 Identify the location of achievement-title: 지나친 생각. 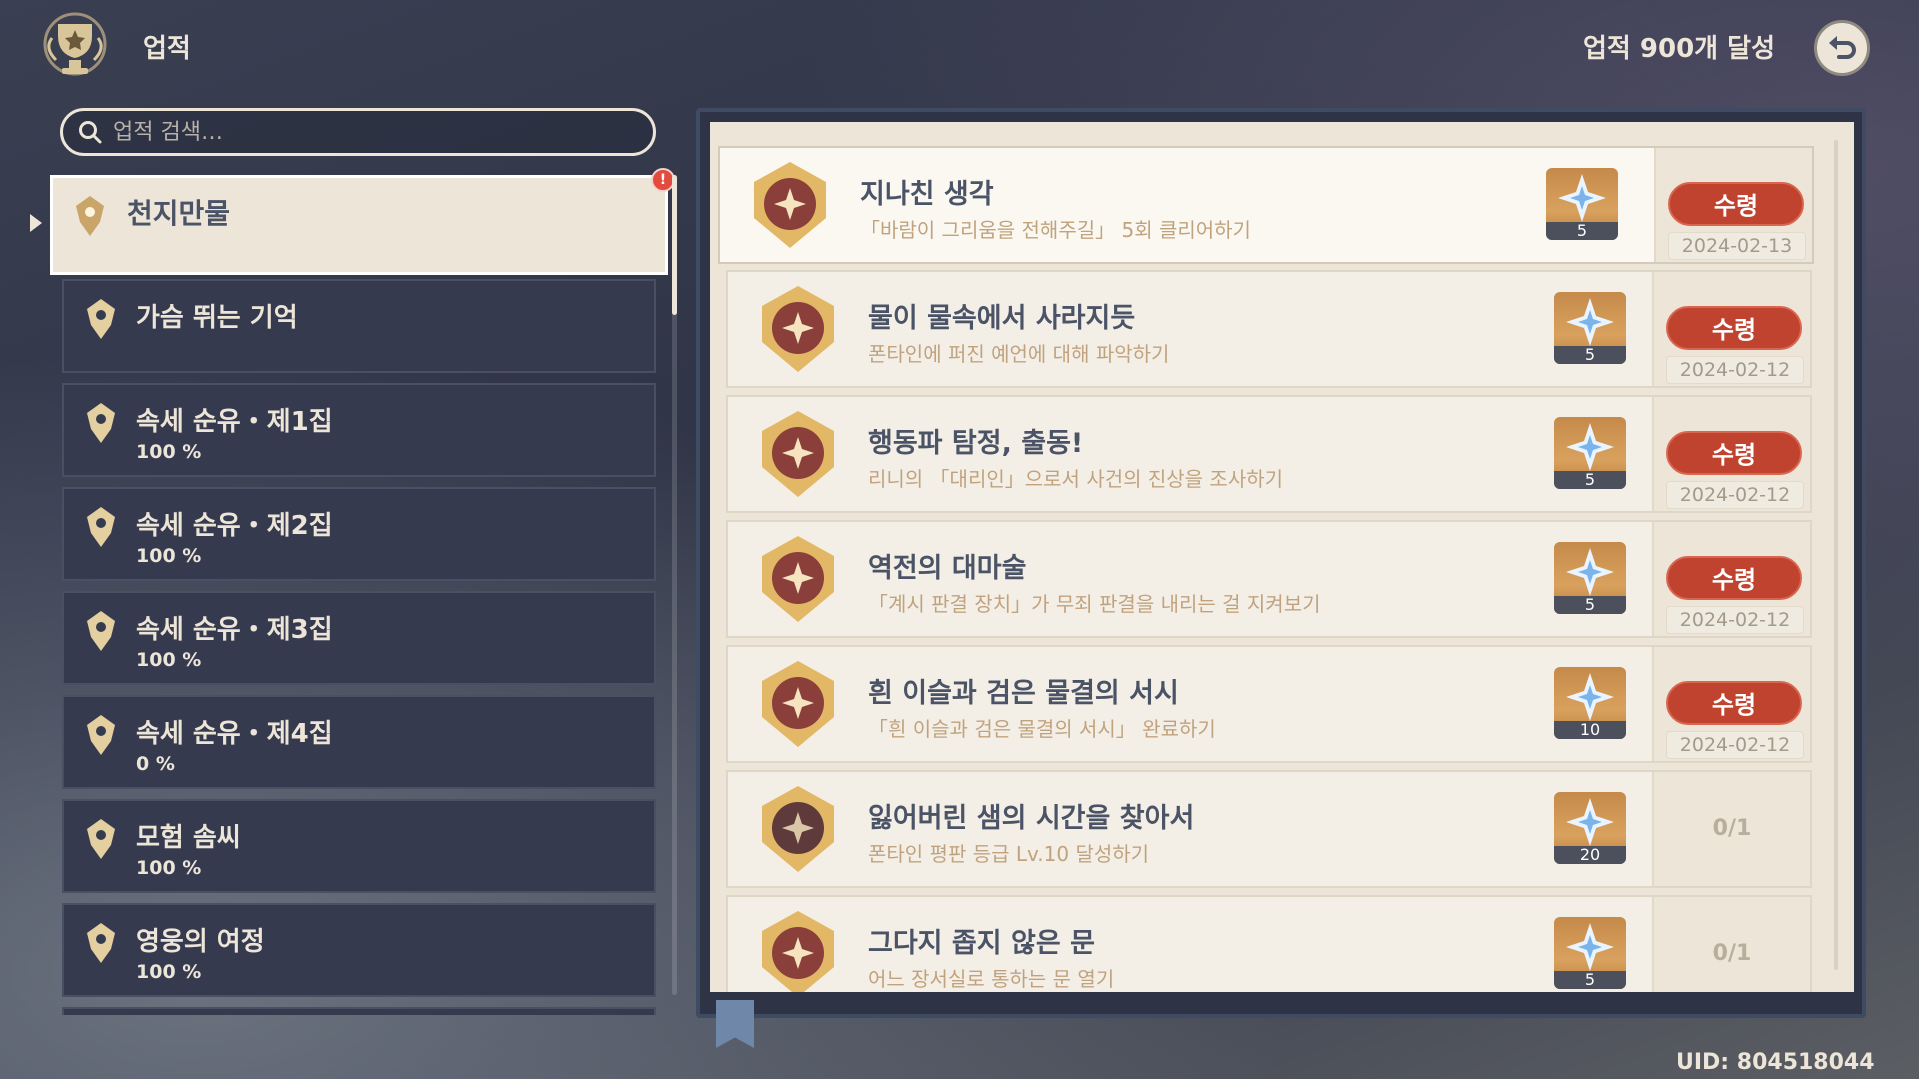
(927, 194).